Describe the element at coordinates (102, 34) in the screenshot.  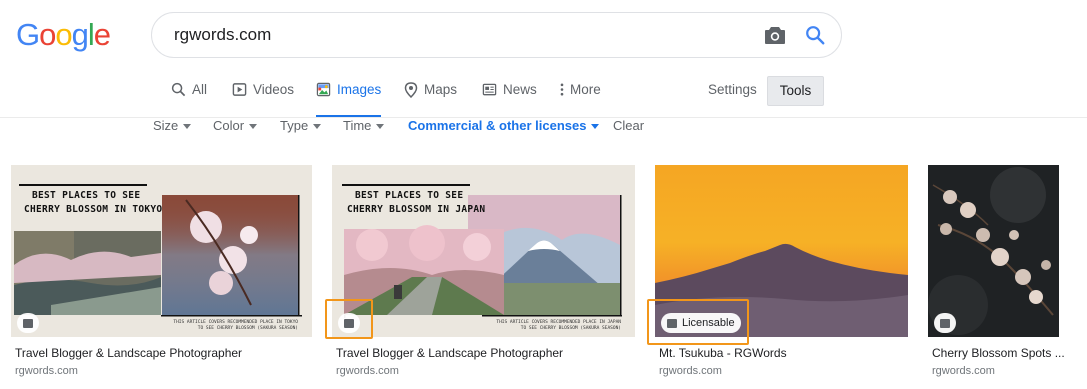
I see `logo-letter: e` at that location.